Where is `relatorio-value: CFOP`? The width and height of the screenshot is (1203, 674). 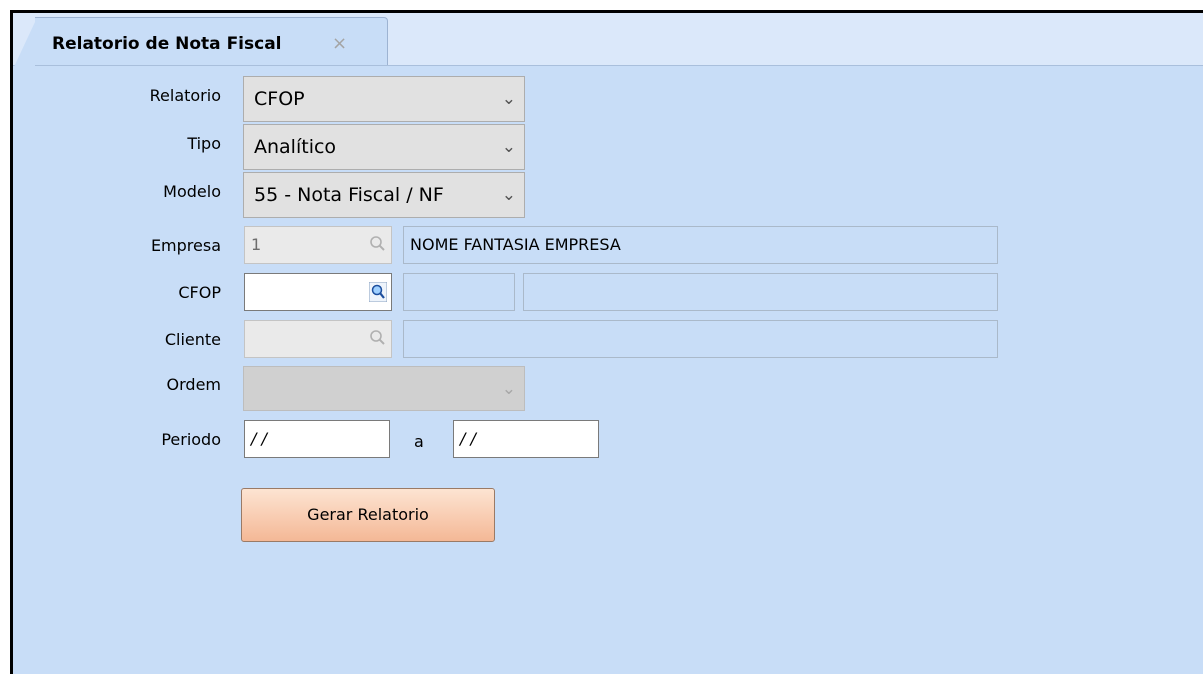
relatorio-value: CFOP is located at coordinates (279, 99).